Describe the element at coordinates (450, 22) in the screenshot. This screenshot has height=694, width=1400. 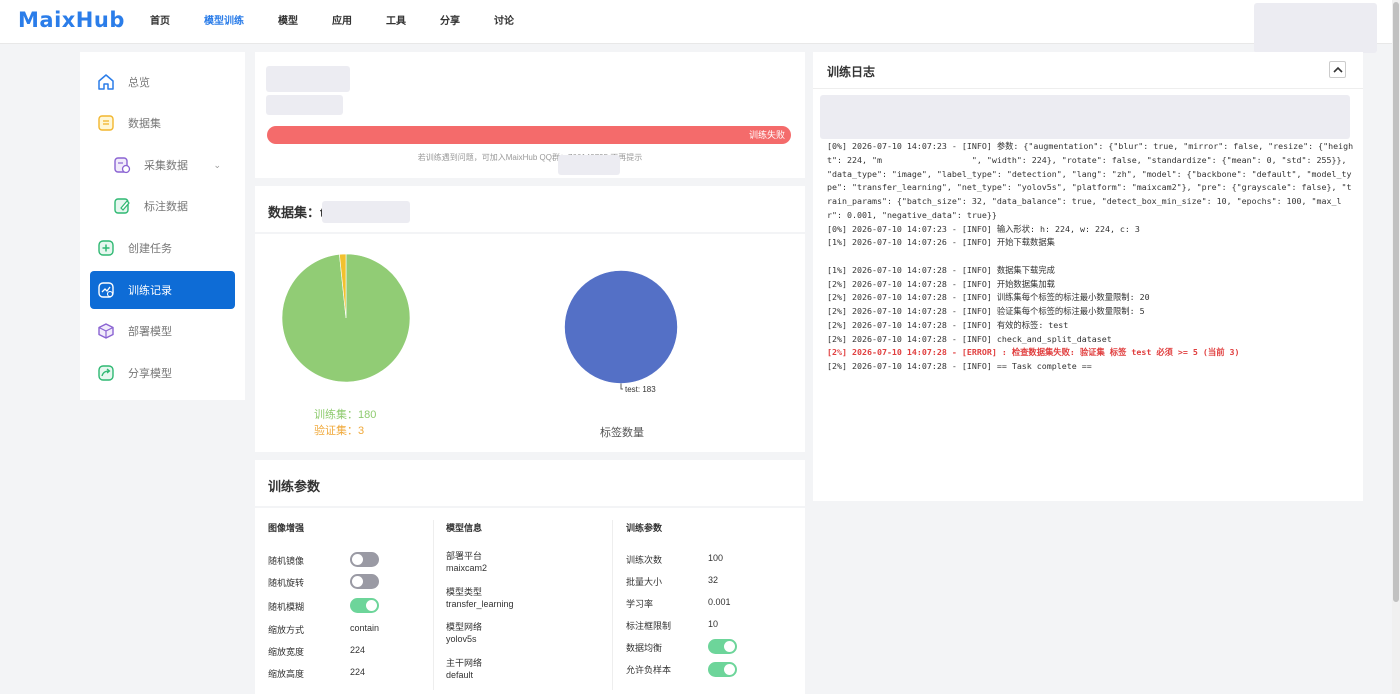
I see `nav-share: 分享` at that location.